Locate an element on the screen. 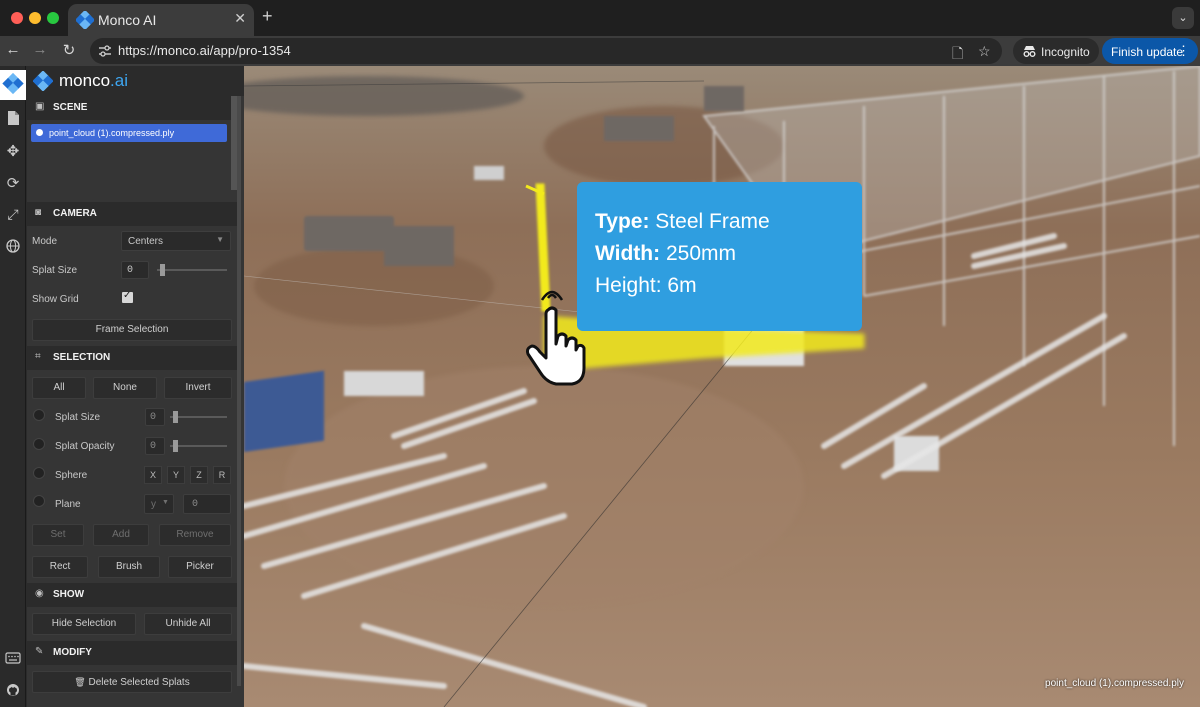 The width and height of the screenshot is (1200, 707). show-section-header: ◉ SHOW is located at coordinates (132, 595).